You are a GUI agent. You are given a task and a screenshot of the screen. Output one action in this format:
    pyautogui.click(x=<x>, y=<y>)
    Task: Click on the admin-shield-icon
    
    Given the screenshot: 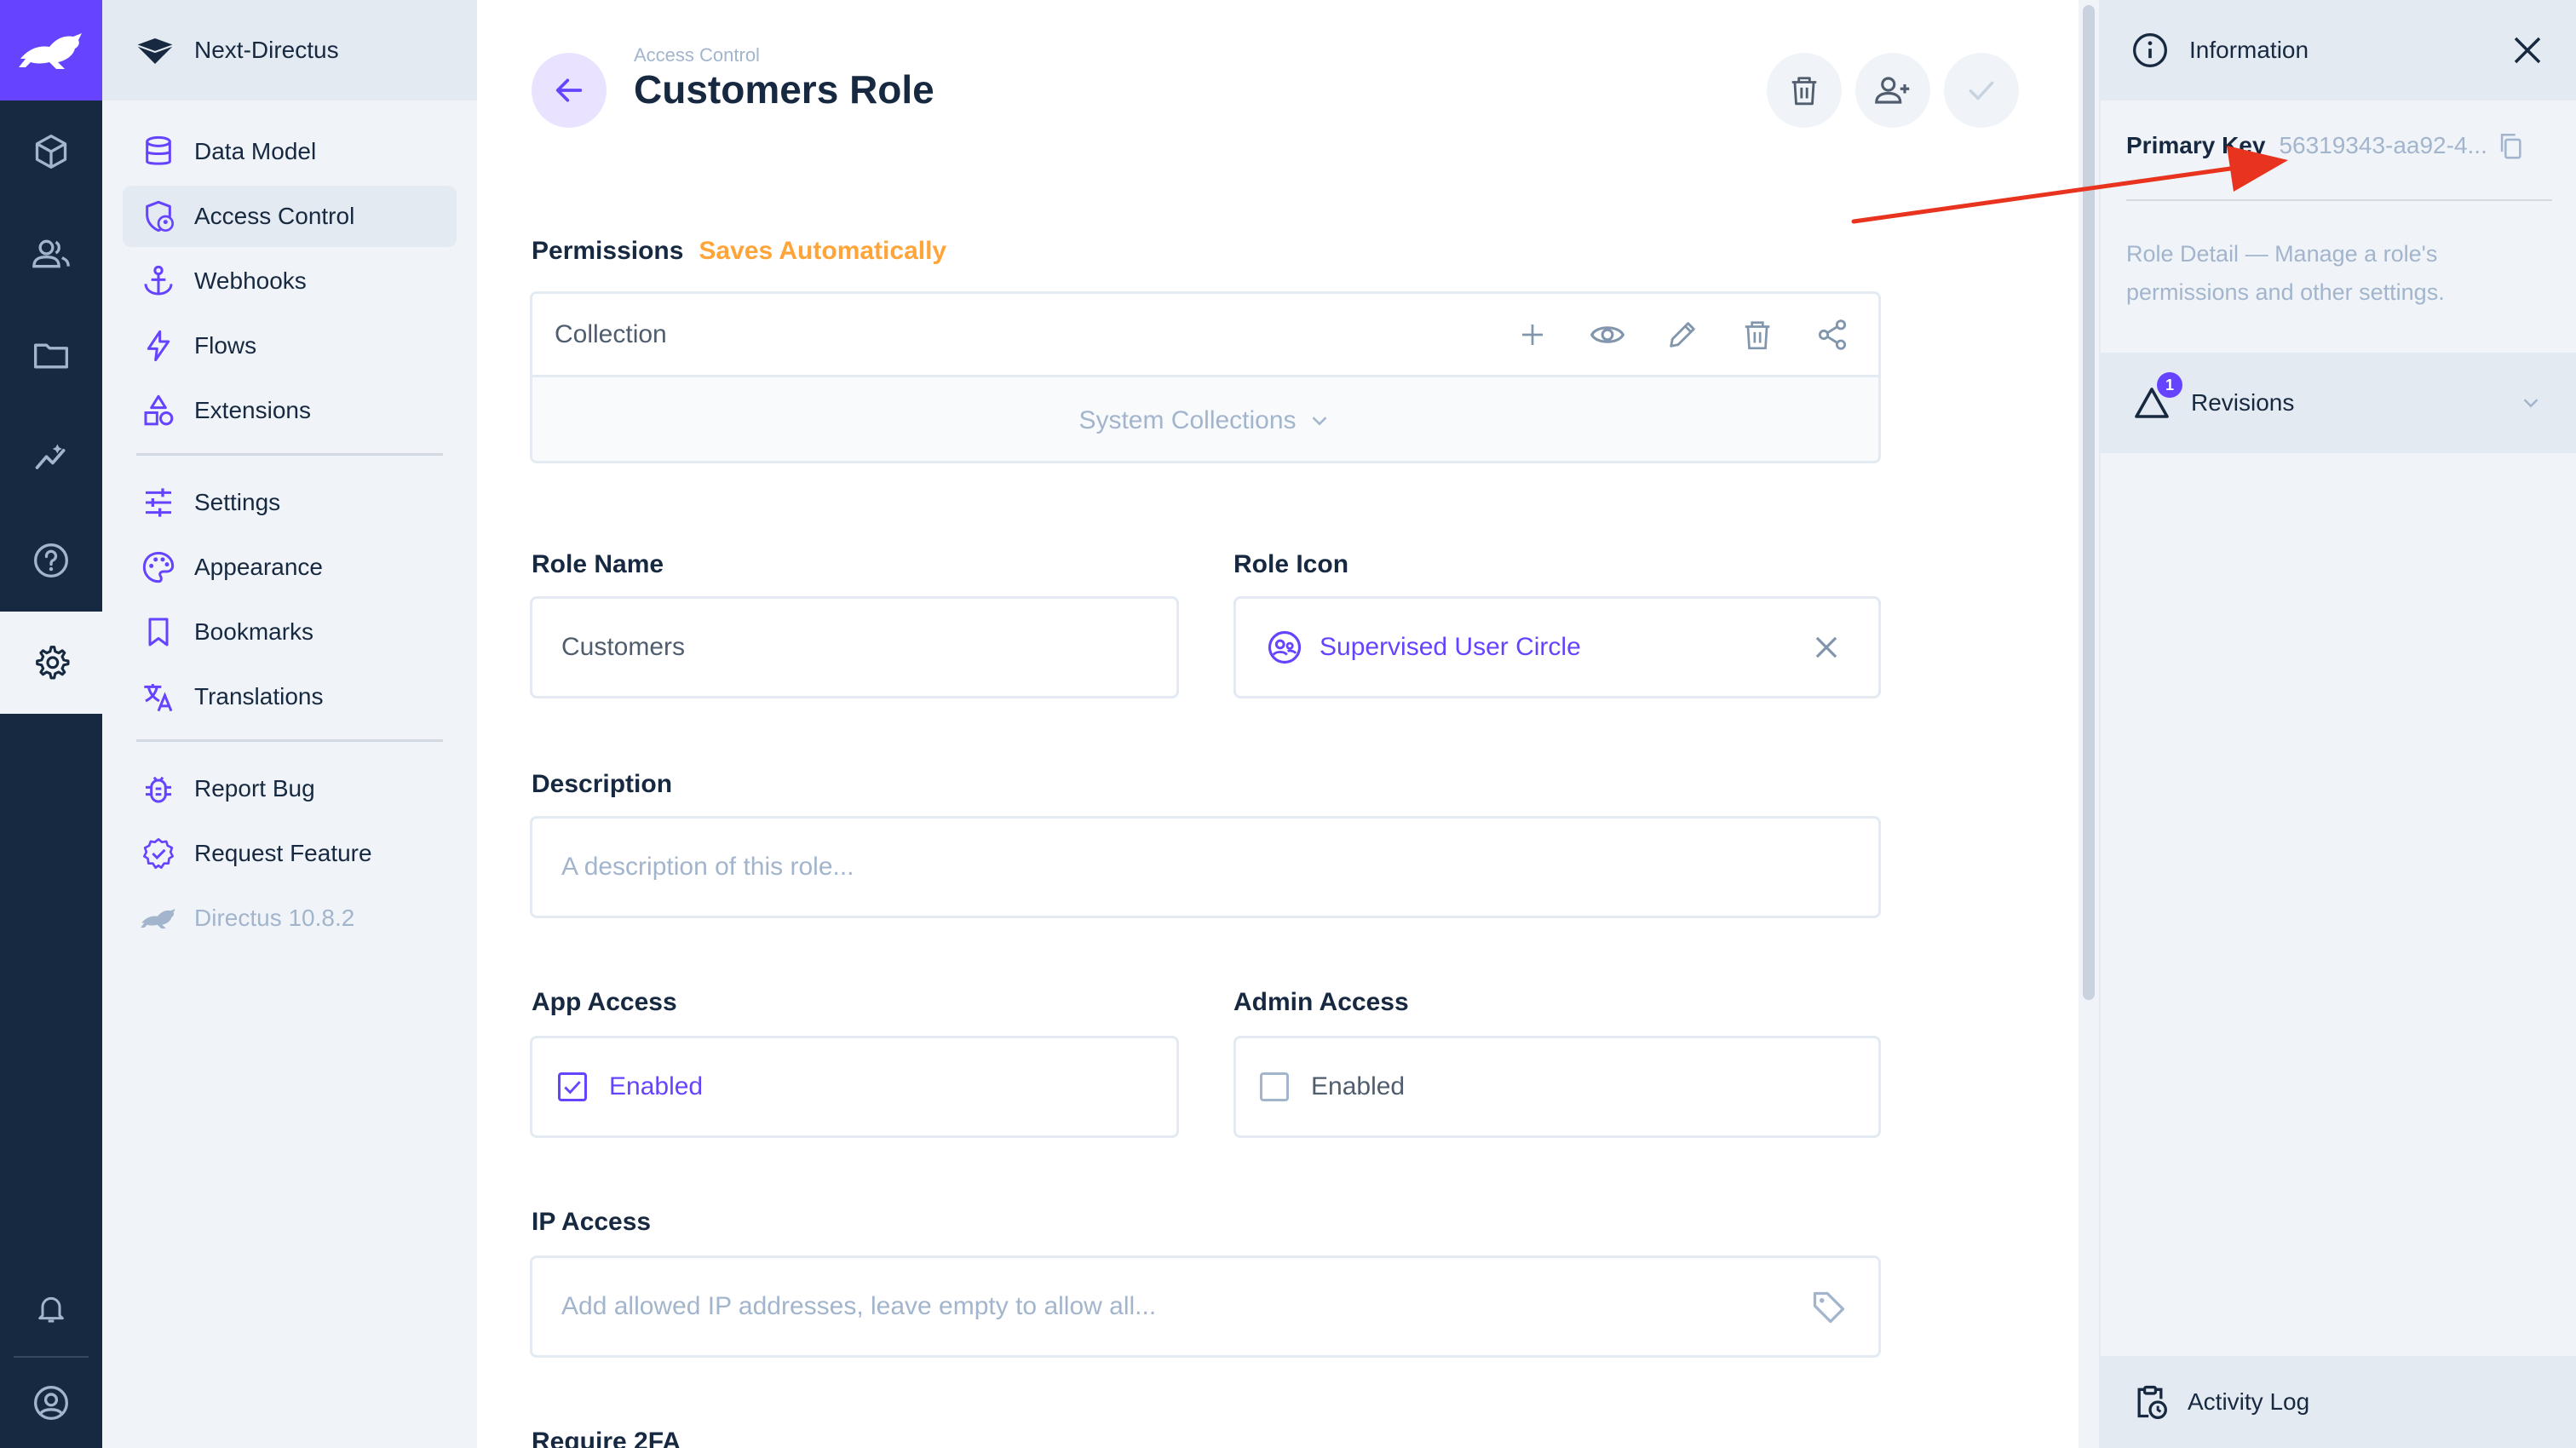 What is the action you would take?
    pyautogui.click(x=159, y=217)
    